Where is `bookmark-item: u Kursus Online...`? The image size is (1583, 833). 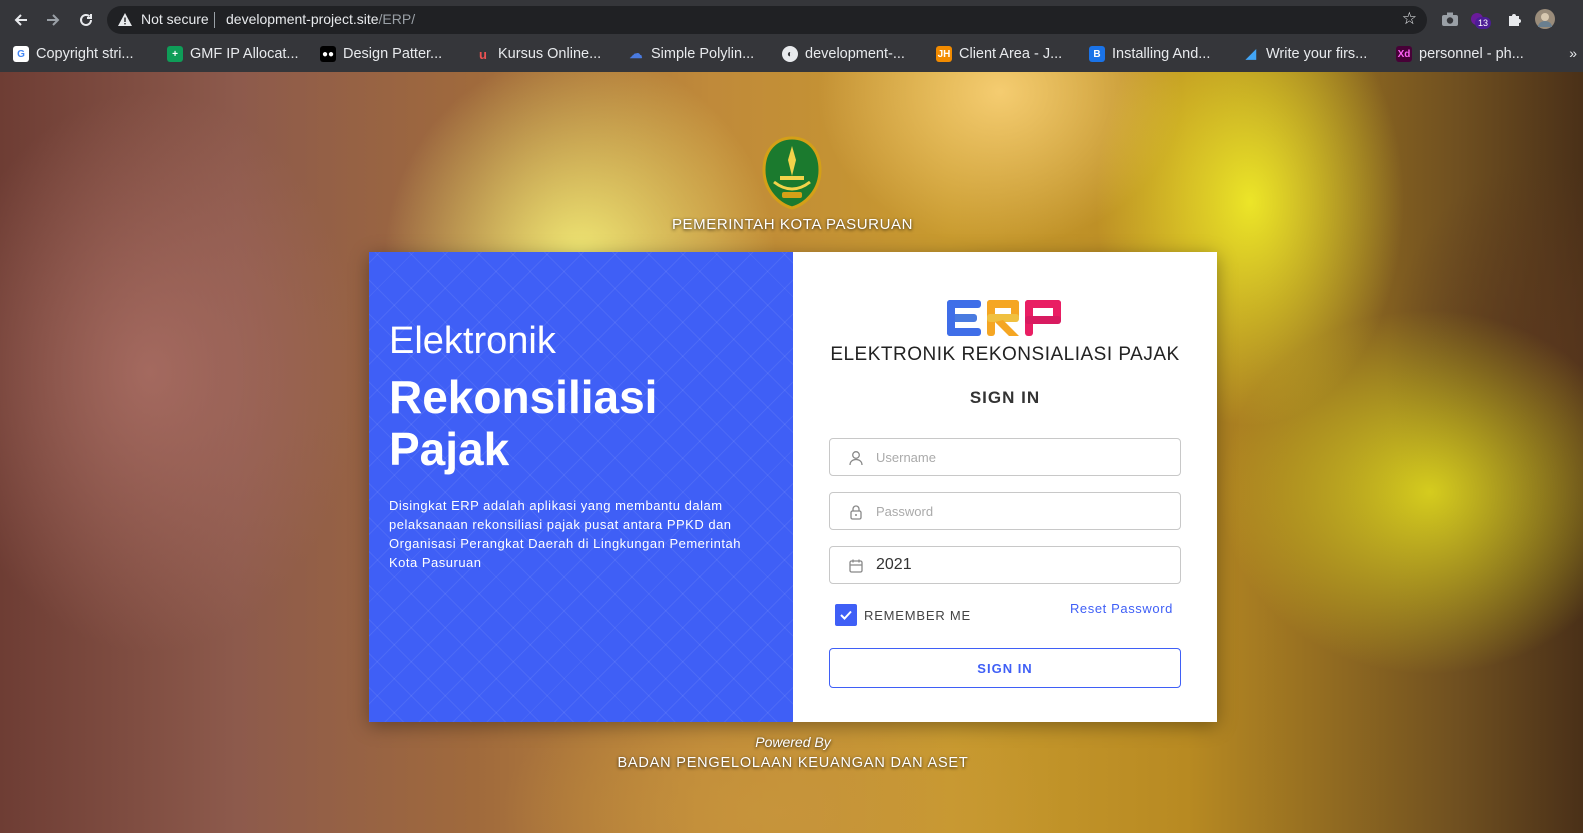
bookmark-item: u Kursus Online... is located at coordinates (538, 54).